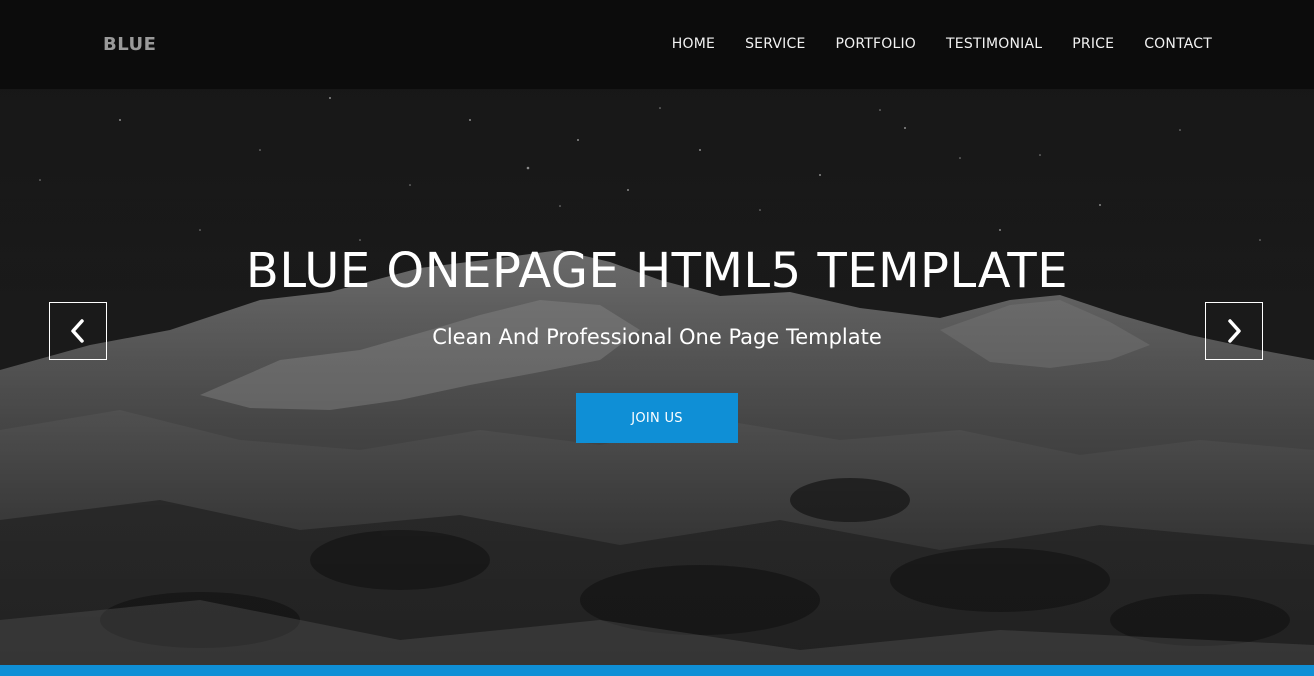  What do you see at coordinates (1093, 44) in the screenshot?
I see `nav-item-price: PRICE` at bounding box center [1093, 44].